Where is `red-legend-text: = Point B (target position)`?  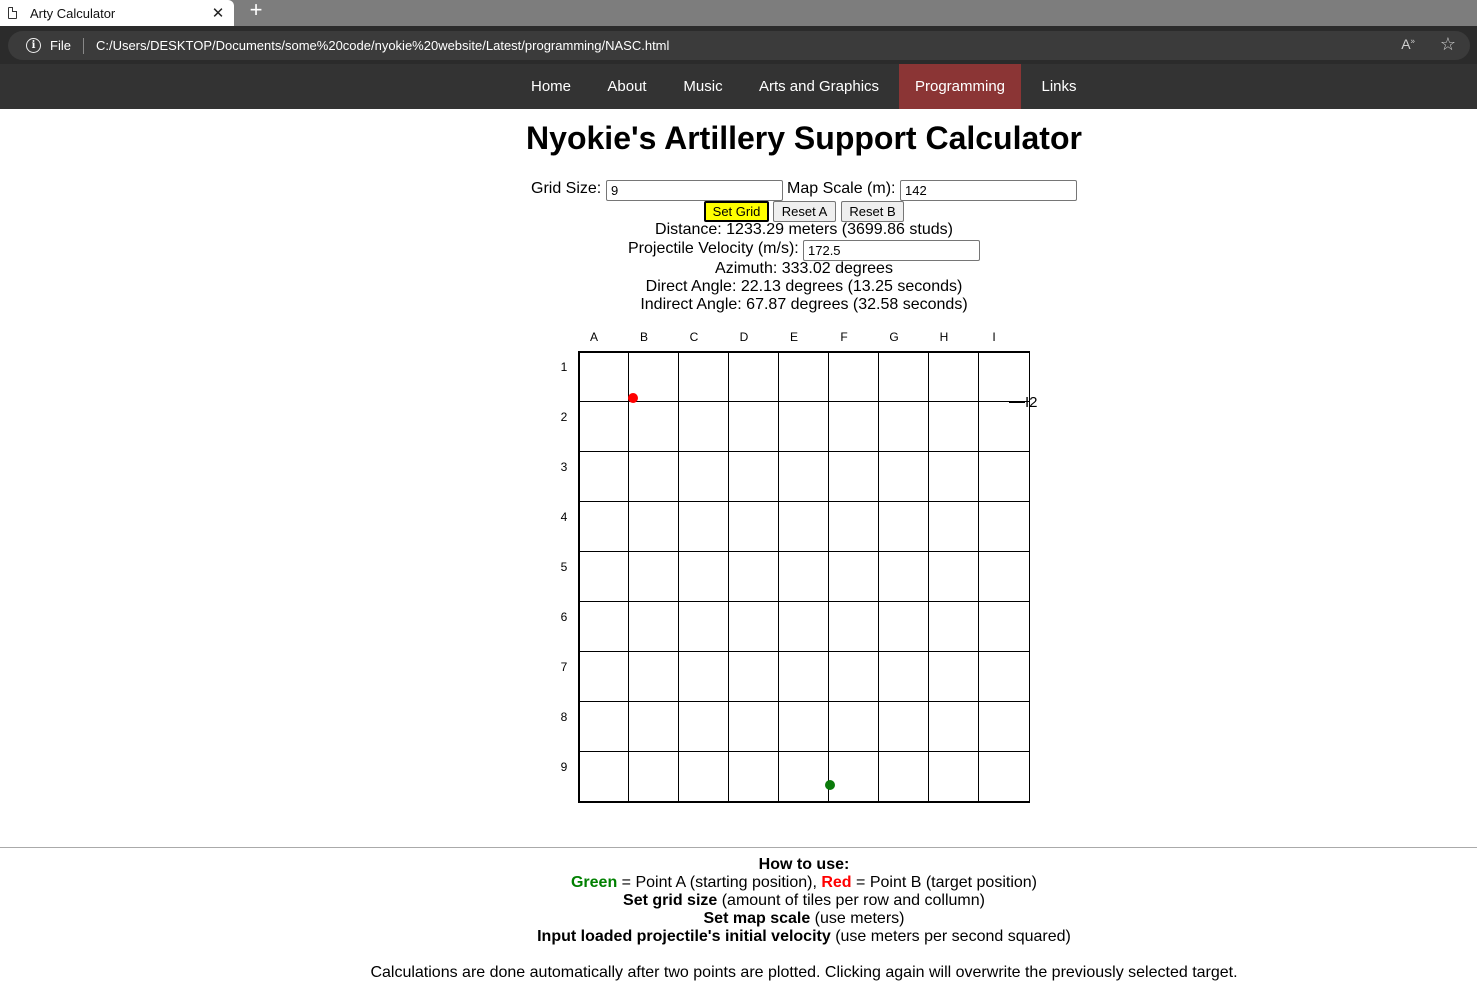
red-legend-text: = Point B (target position) is located at coordinates (944, 882).